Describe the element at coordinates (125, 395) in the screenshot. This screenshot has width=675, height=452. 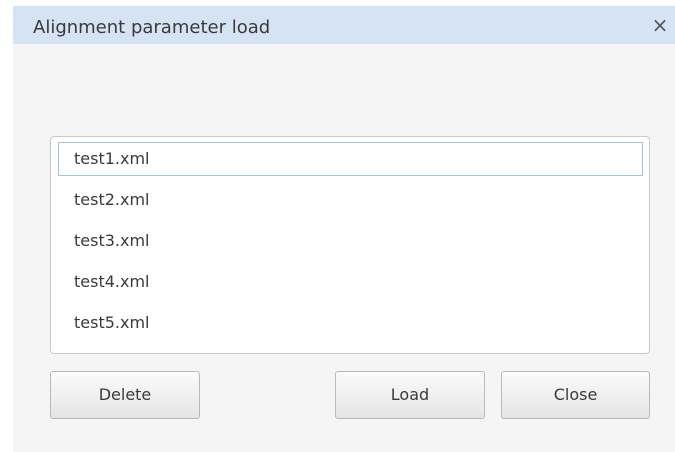
I see `delete-button: Delete` at that location.